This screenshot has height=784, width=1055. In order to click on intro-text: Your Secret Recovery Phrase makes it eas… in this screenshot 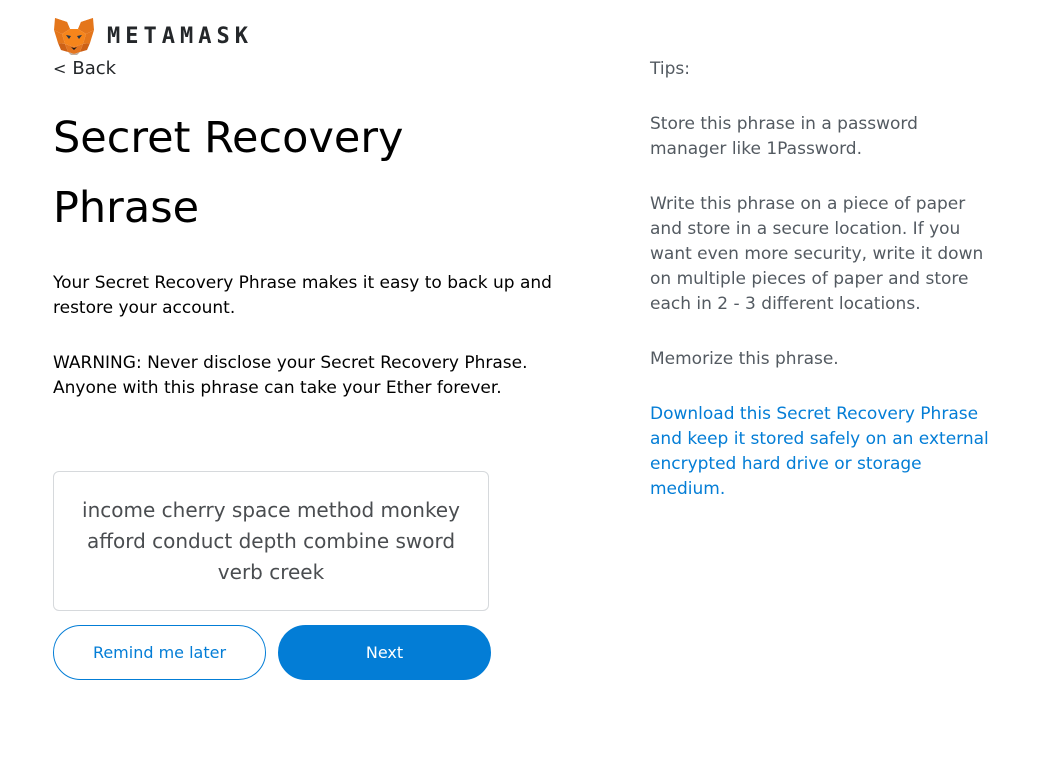, I will do `click(302, 295)`.